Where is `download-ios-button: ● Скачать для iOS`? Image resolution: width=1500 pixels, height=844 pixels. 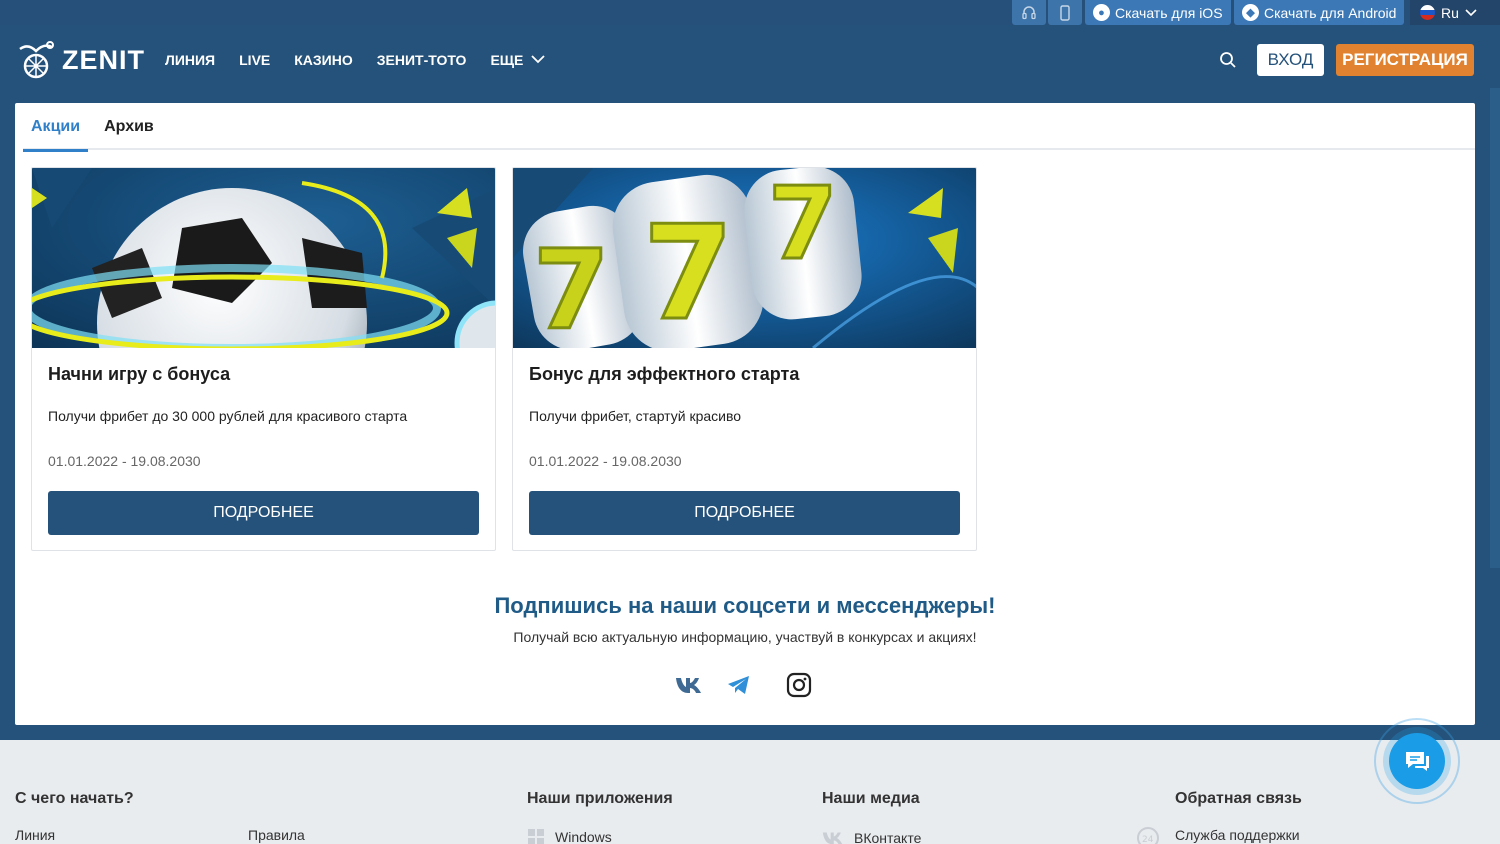 download-ios-button: ● Скачать для iOS is located at coordinates (1158, 12).